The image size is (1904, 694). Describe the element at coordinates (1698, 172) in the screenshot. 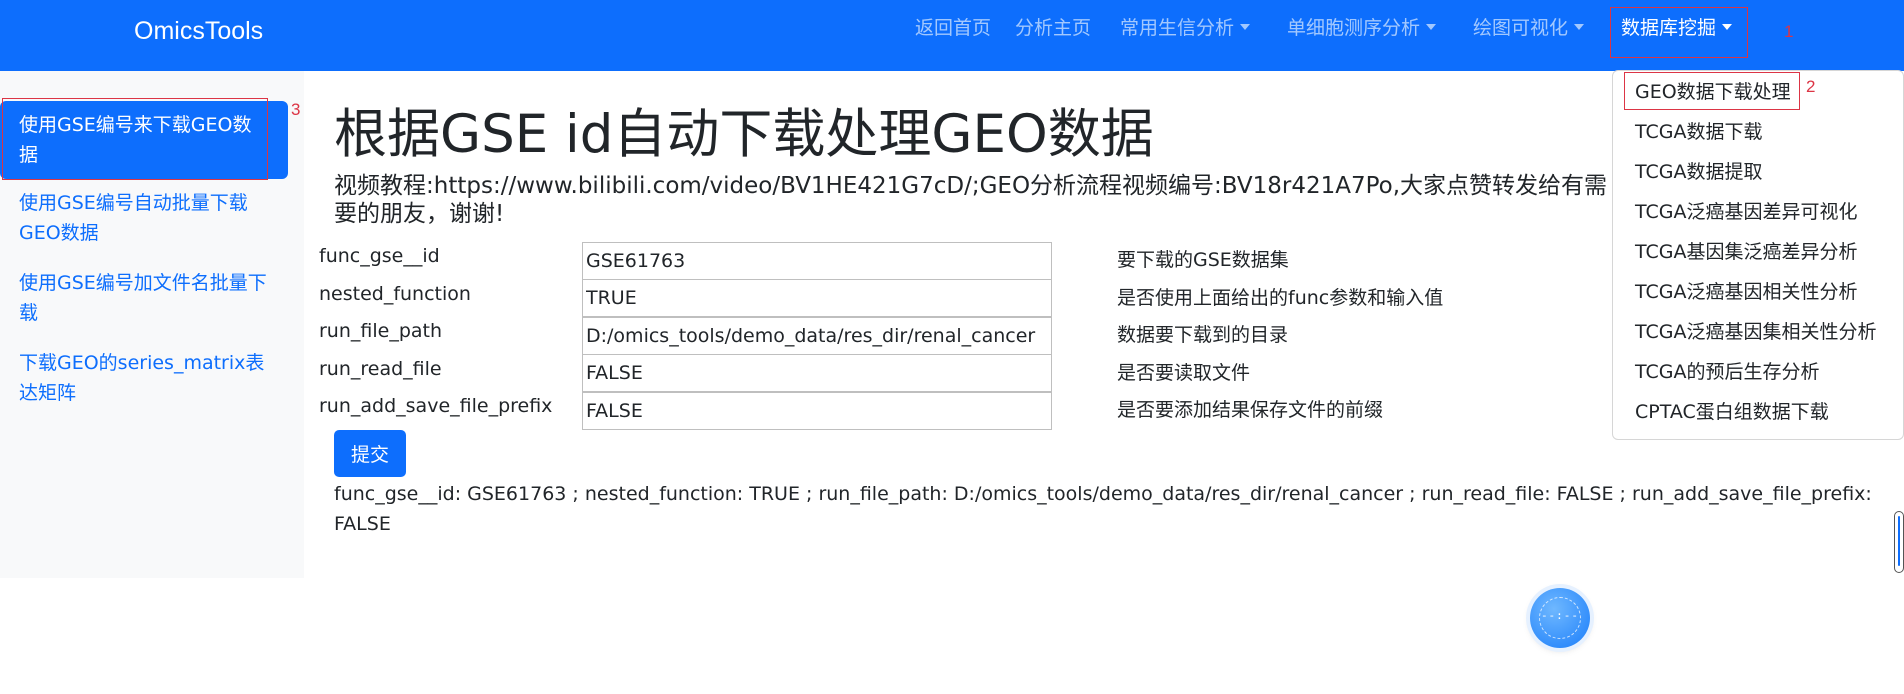

I see `dropdown-item-tcga-extract: TCGA数据提取` at that location.